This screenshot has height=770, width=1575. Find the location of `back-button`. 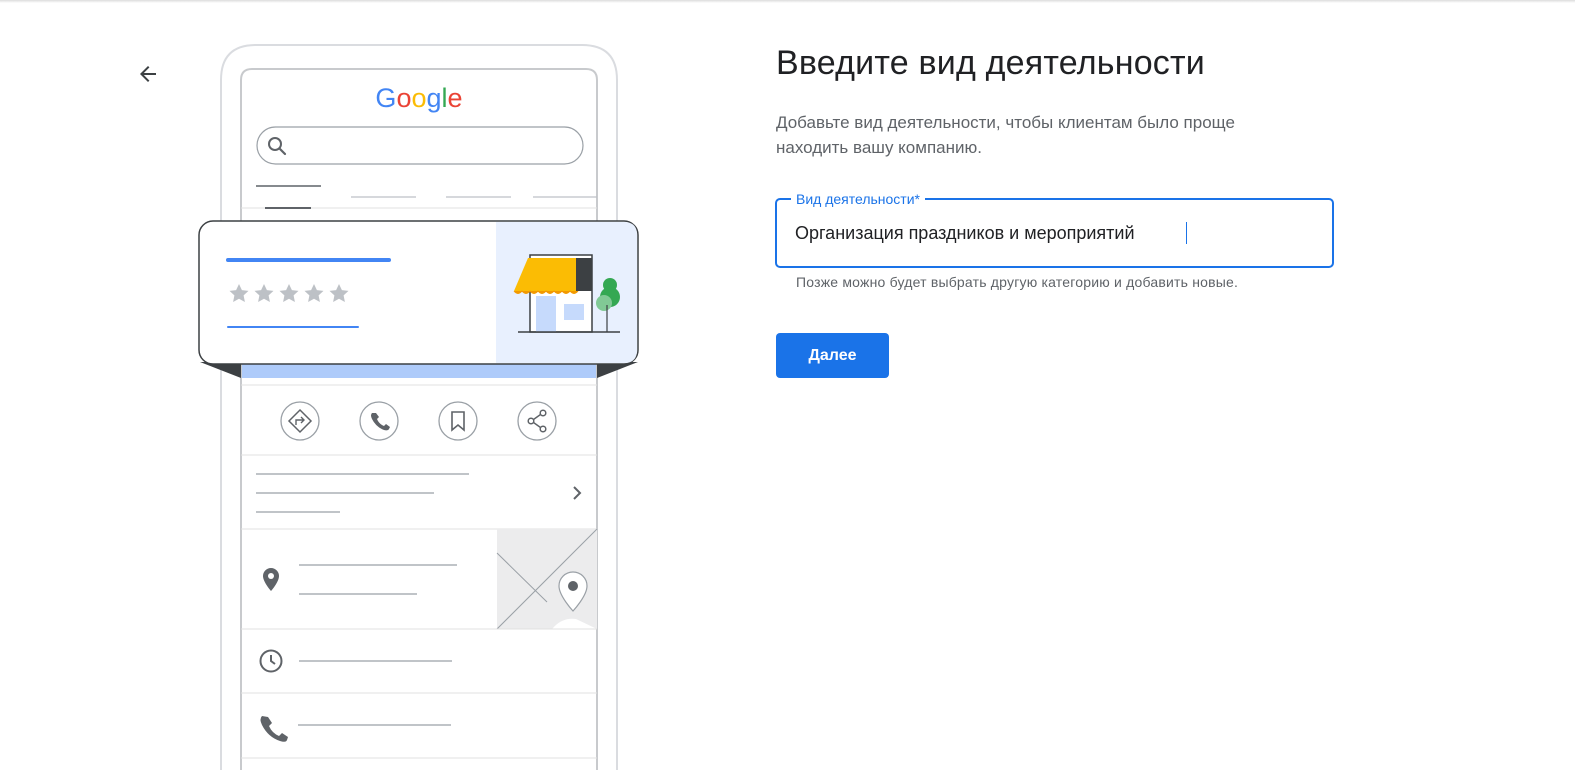

back-button is located at coordinates (148, 74).